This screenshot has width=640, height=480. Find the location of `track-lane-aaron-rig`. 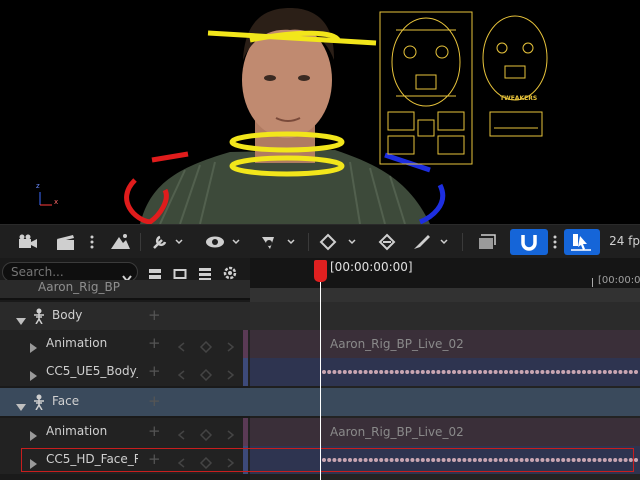

track-lane-aaron-rig is located at coordinates (445, 295).